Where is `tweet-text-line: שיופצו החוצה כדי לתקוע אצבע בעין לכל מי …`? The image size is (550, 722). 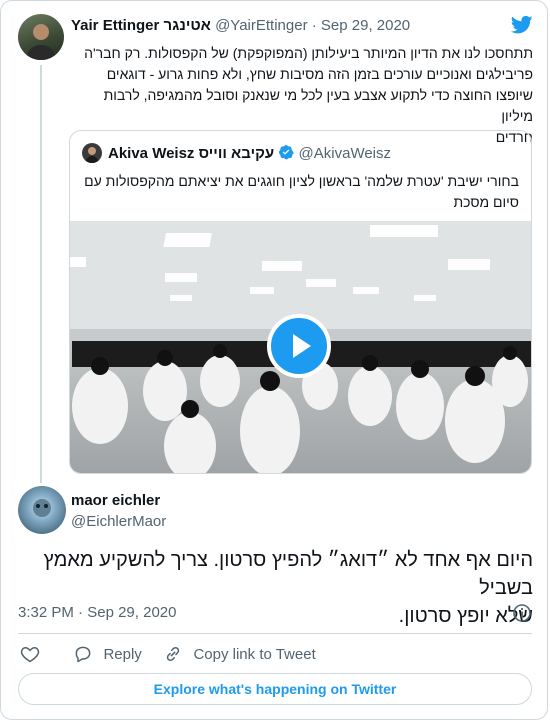 tweet-text-line: שיופצו החוצה כדי לתקוע אצבע בעין לכל מי … is located at coordinates (318, 105).